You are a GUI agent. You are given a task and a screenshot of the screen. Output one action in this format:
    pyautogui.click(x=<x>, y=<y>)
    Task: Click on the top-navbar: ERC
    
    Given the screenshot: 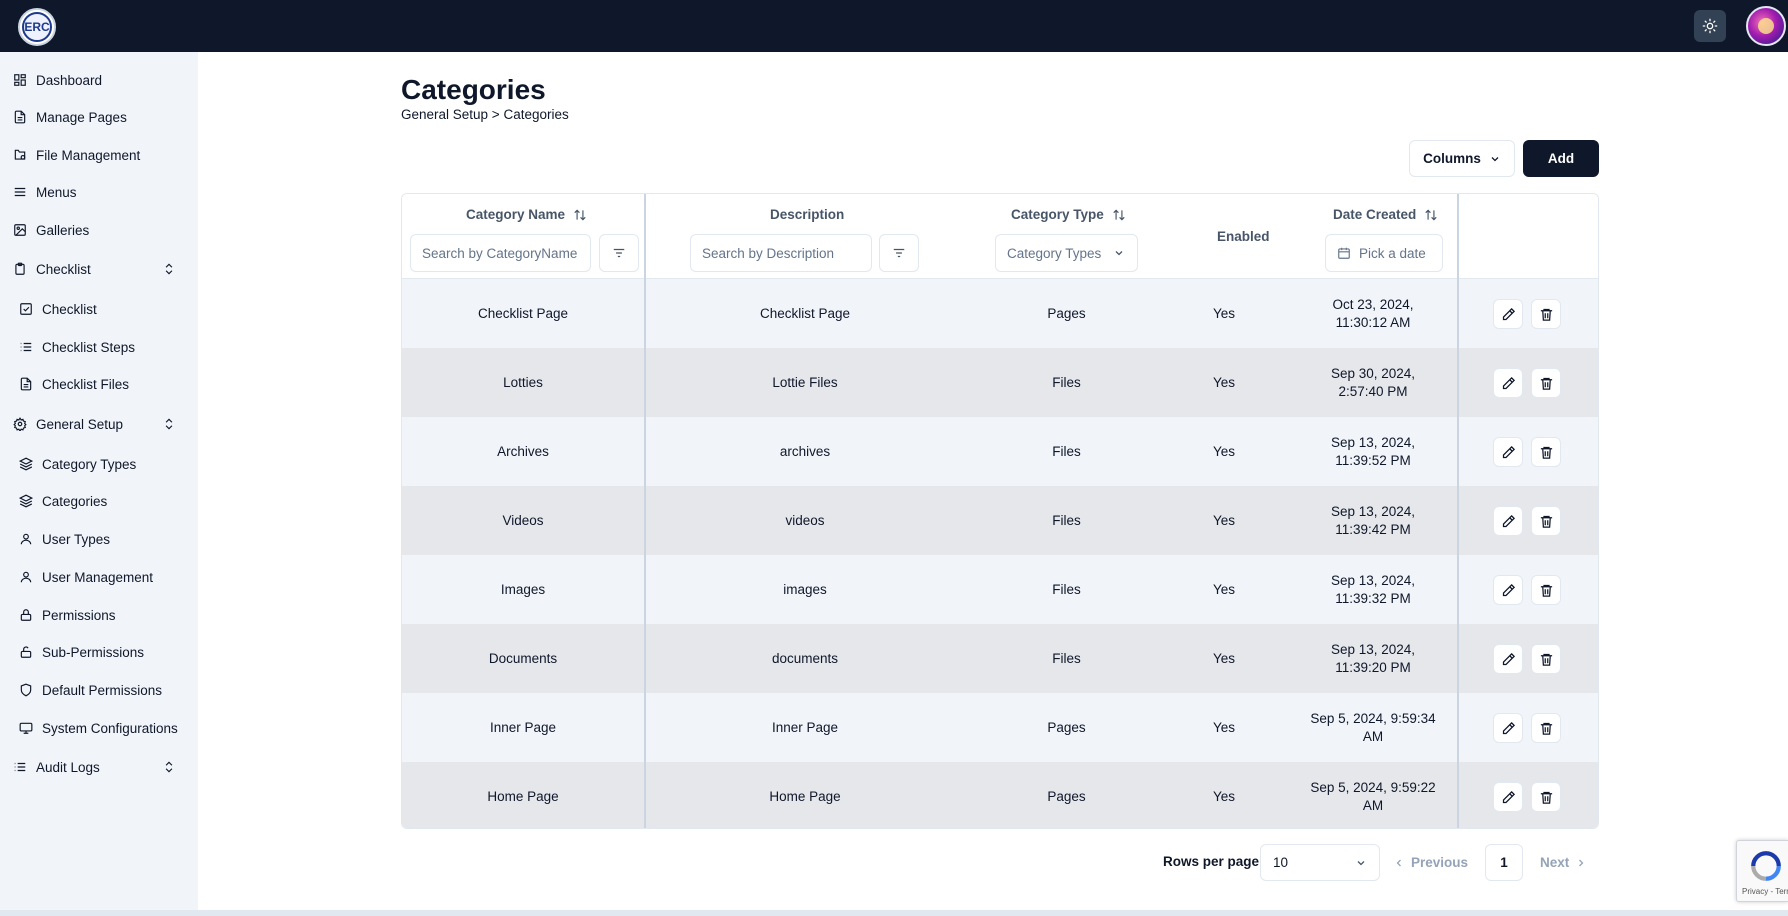 What is the action you would take?
    pyautogui.click(x=894, y=26)
    